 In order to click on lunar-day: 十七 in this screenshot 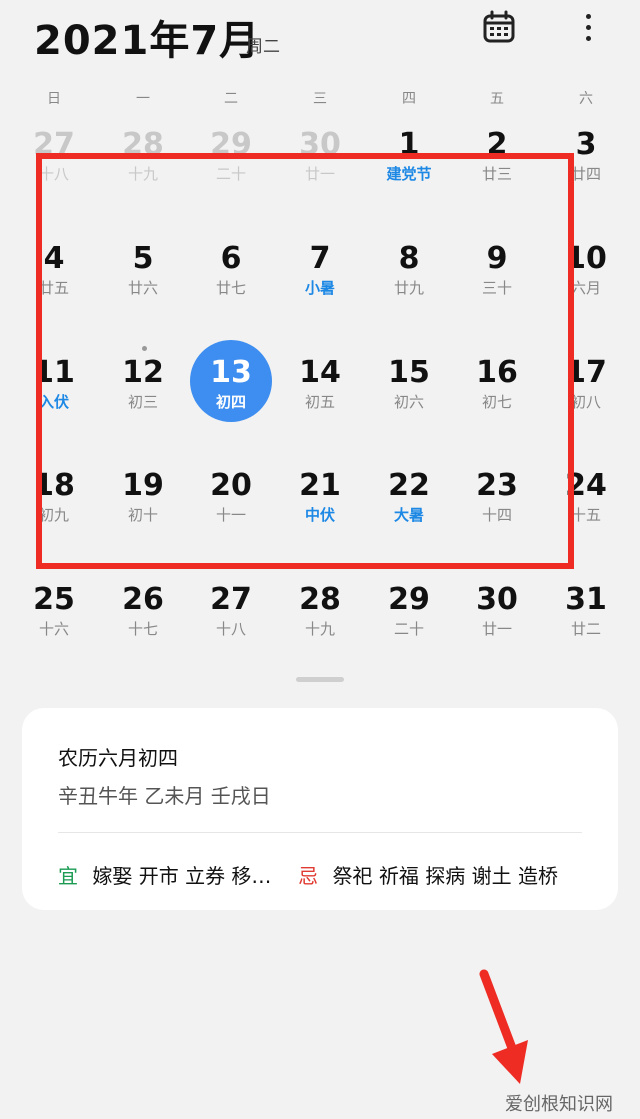, I will do `click(142, 629)`.